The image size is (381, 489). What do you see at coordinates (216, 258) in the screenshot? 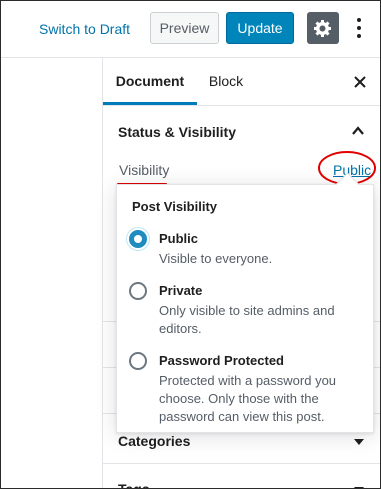
I see `option-description: Visible to everyone.` at bounding box center [216, 258].